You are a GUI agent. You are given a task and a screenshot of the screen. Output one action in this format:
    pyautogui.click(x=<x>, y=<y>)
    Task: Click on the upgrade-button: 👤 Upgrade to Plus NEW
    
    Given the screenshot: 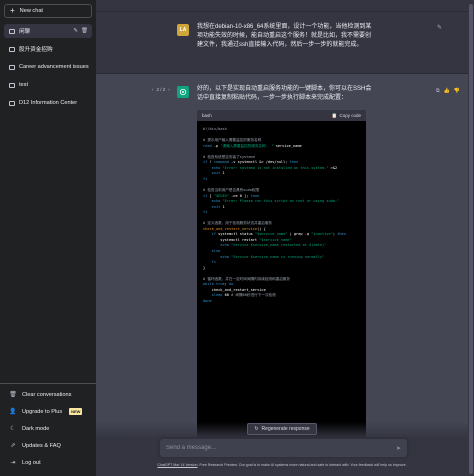 What is the action you would take?
    pyautogui.click(x=48, y=411)
    